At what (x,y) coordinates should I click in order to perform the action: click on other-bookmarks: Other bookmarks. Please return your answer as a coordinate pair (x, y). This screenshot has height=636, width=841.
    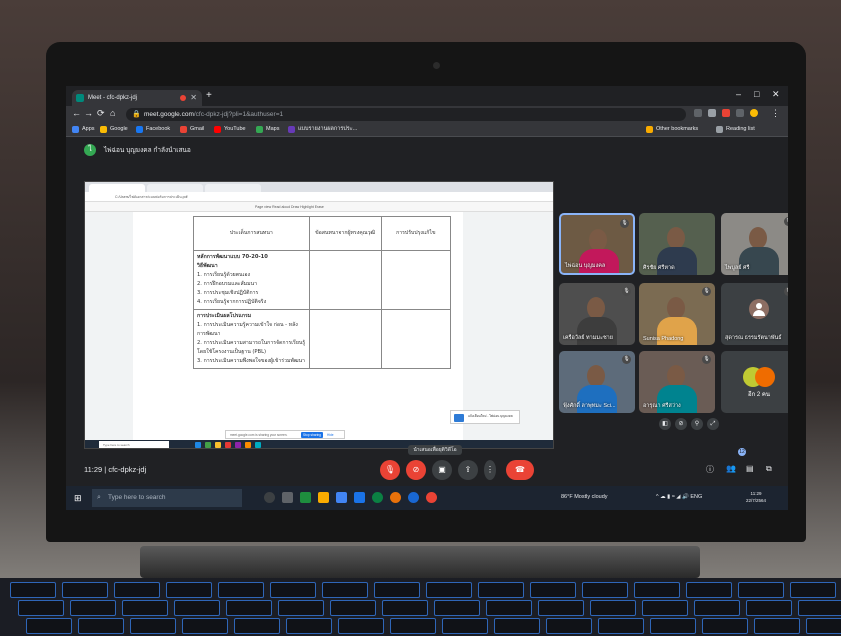
    Looking at the image, I should click on (672, 129).